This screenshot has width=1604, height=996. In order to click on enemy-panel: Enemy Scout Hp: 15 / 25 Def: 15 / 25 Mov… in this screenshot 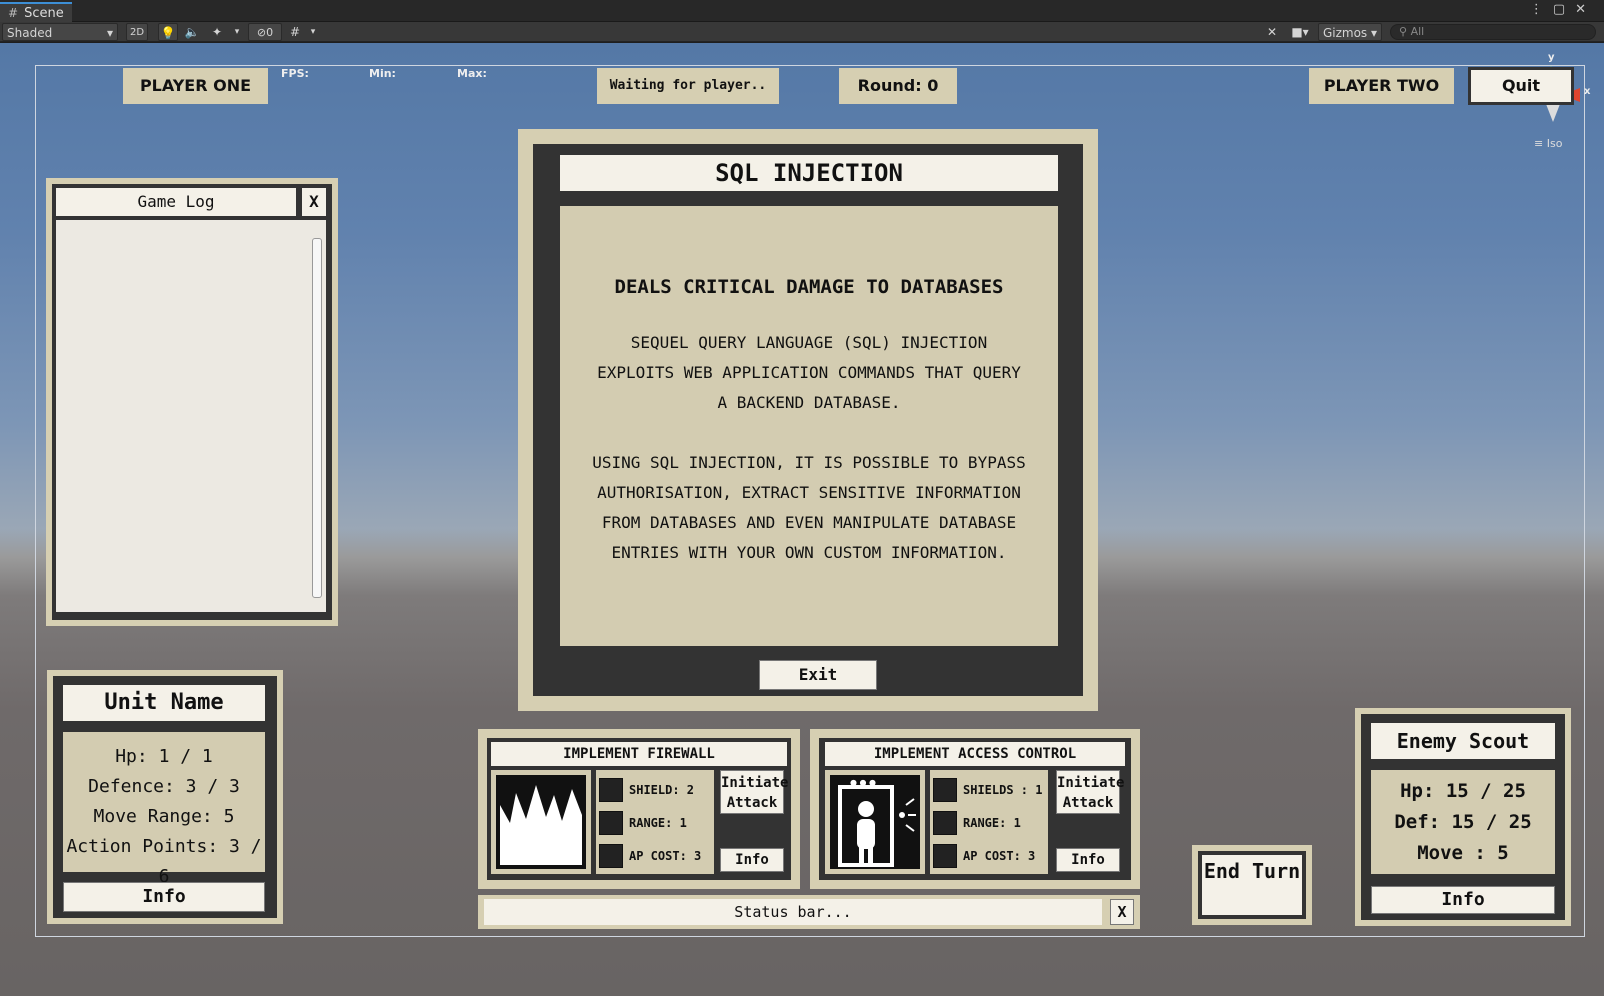, I will do `click(1463, 817)`.